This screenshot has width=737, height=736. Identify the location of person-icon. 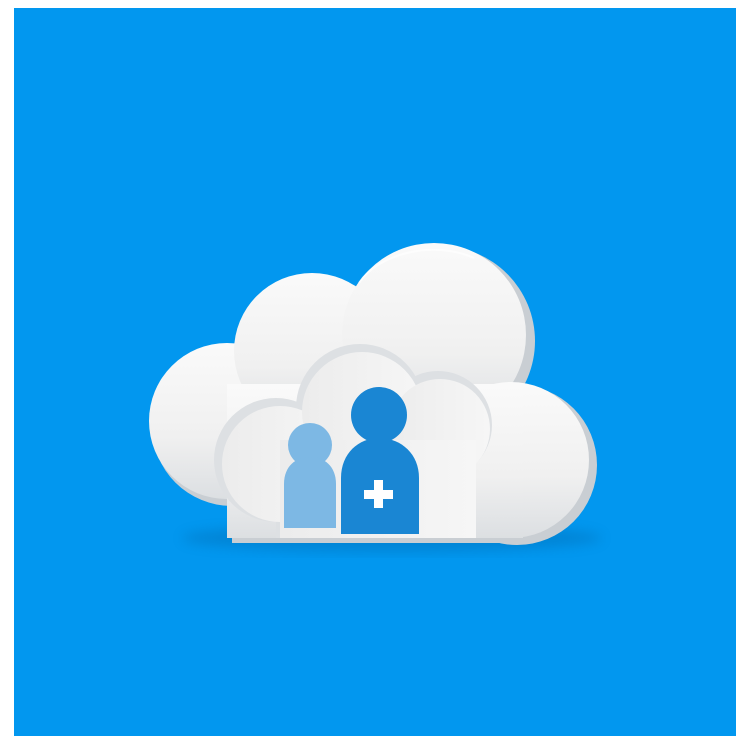
(310, 475).